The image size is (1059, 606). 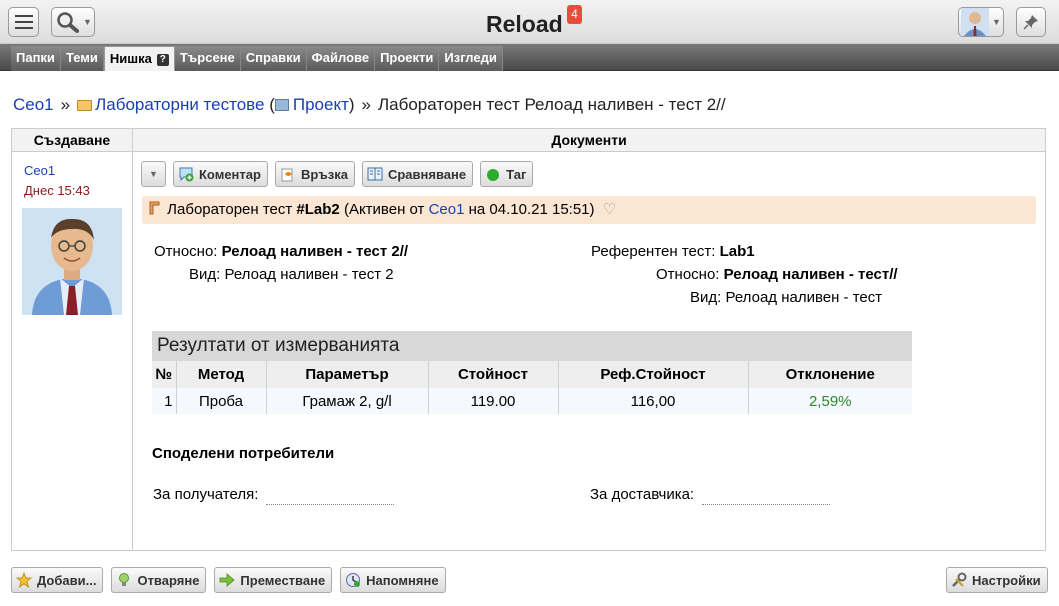 What do you see at coordinates (207, 58) in the screenshot?
I see `tab-search: Търсене` at bounding box center [207, 58].